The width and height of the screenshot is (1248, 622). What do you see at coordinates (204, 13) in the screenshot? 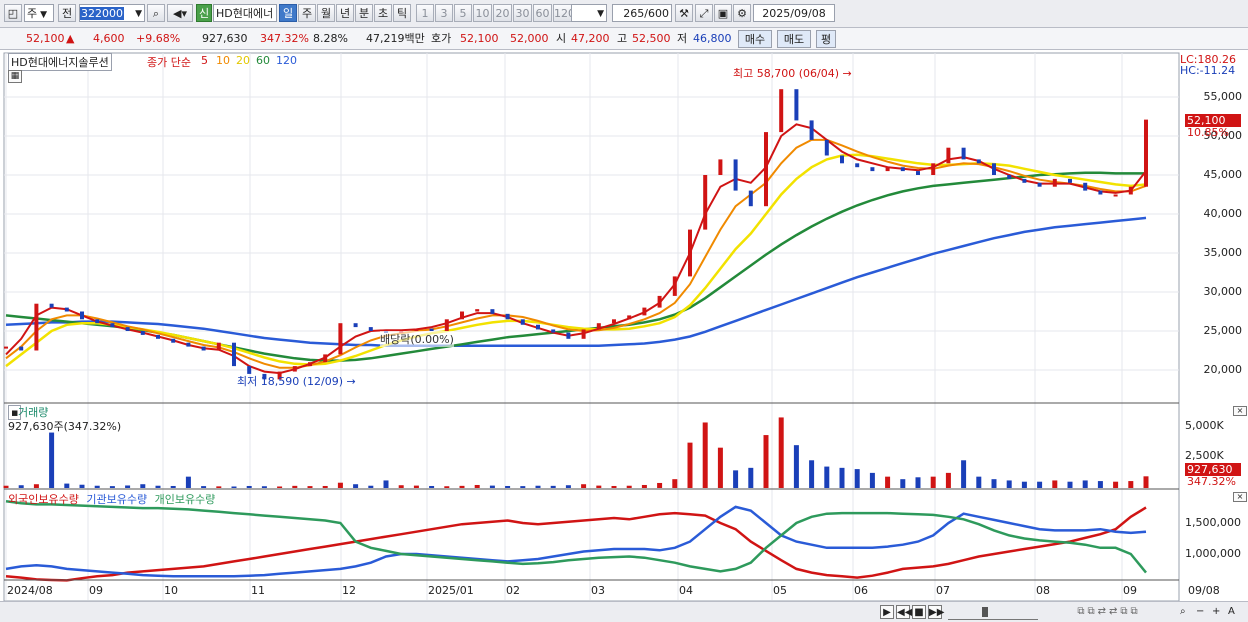
I see `new-listing-badge: 신` at bounding box center [204, 13].